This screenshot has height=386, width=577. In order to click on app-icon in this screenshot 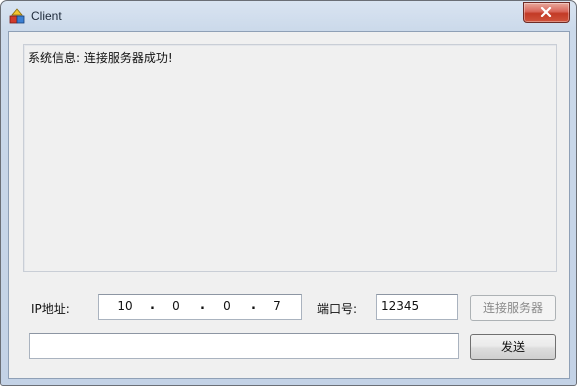, I will do `click(17, 16)`.